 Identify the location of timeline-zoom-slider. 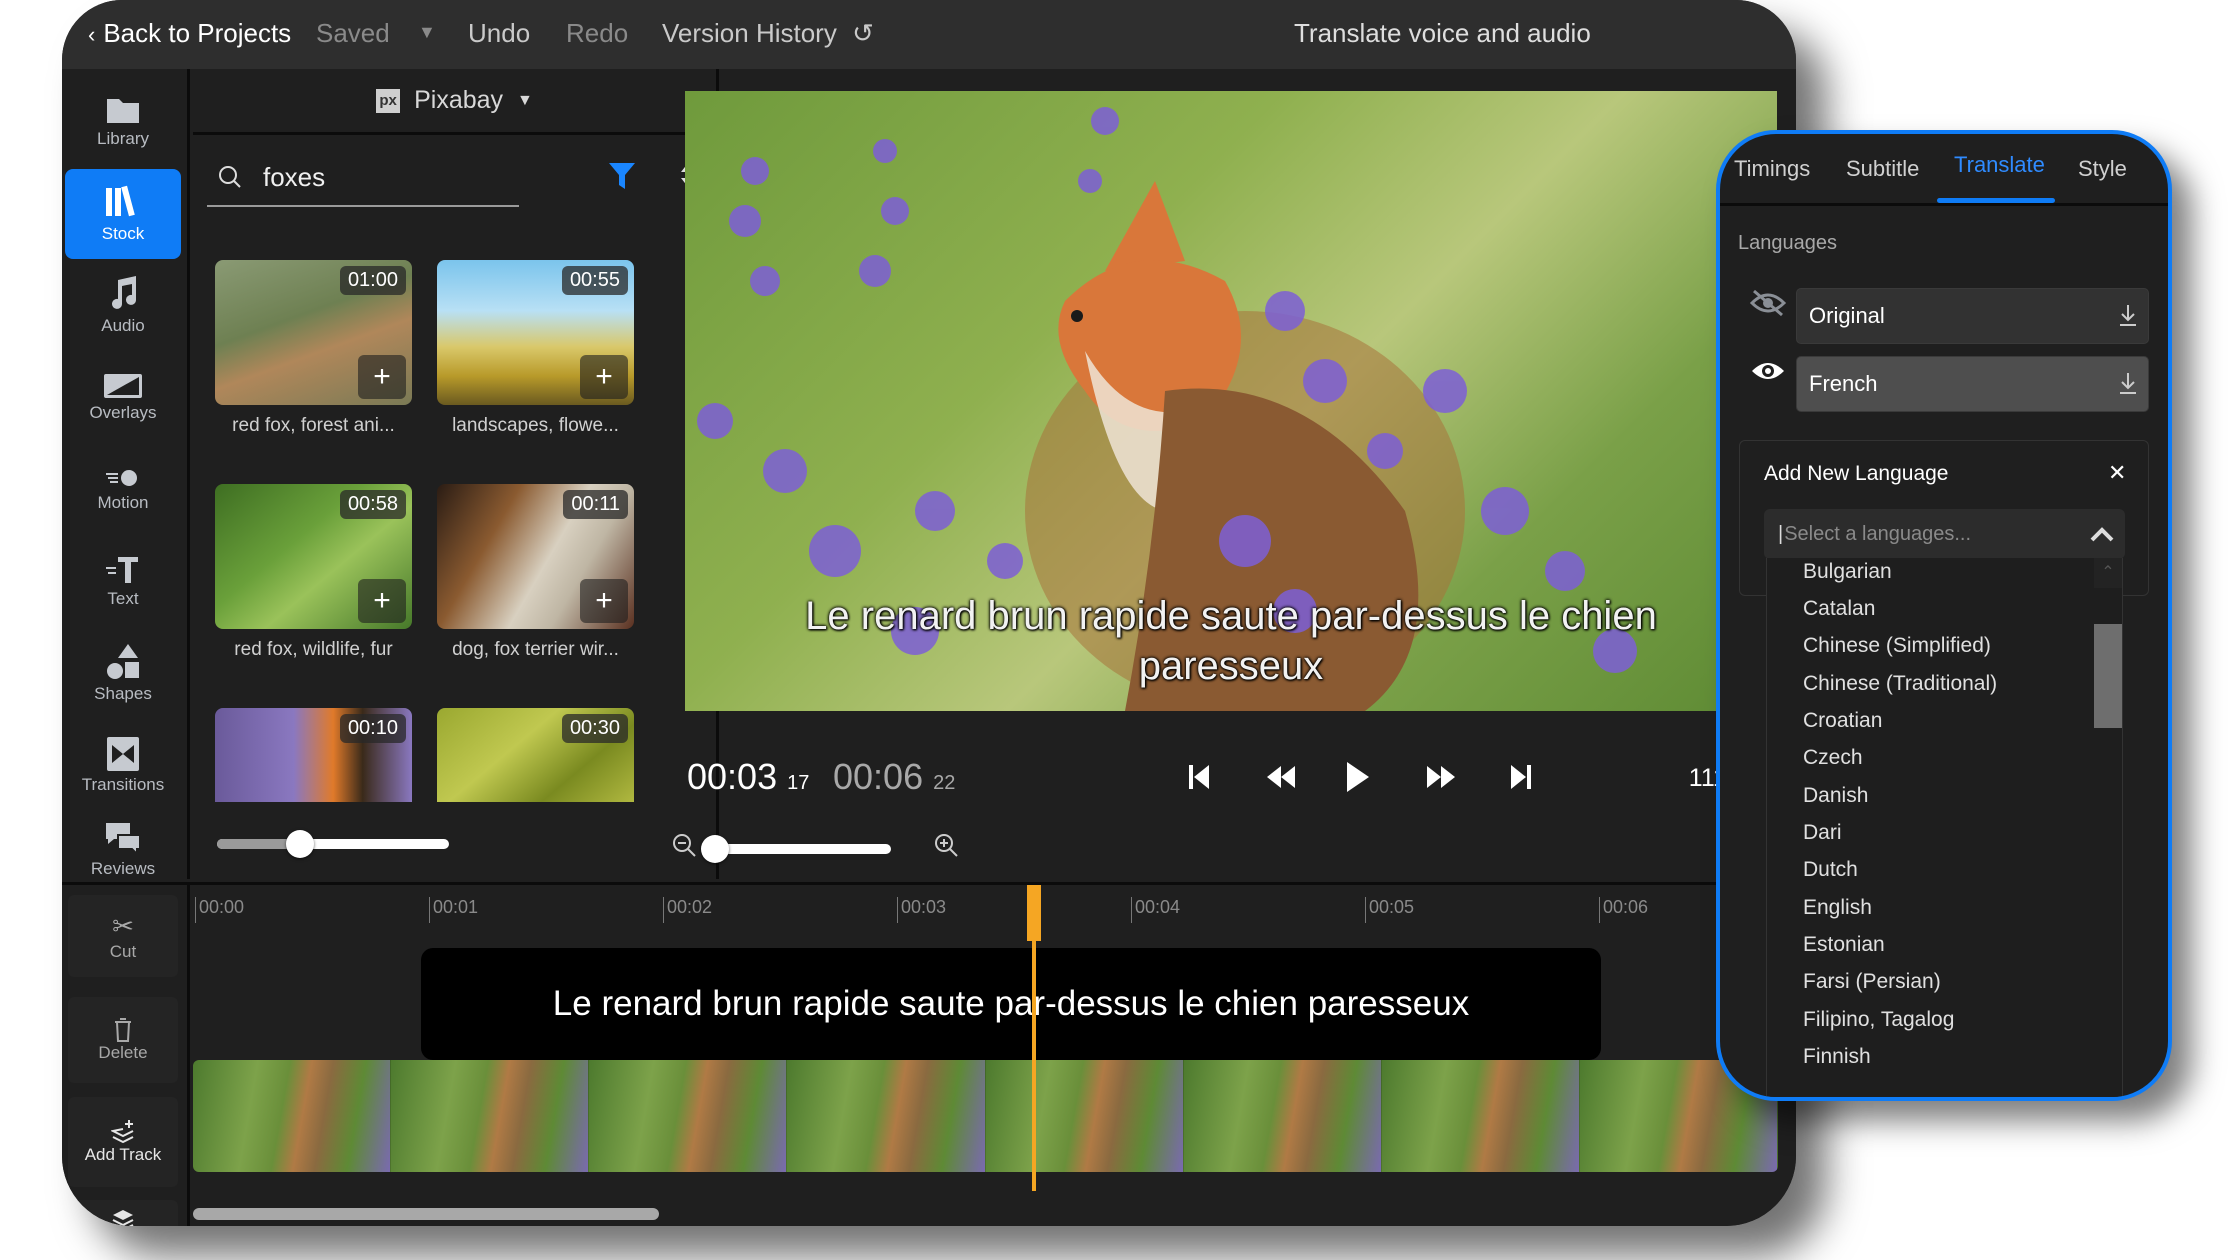
(799, 849).